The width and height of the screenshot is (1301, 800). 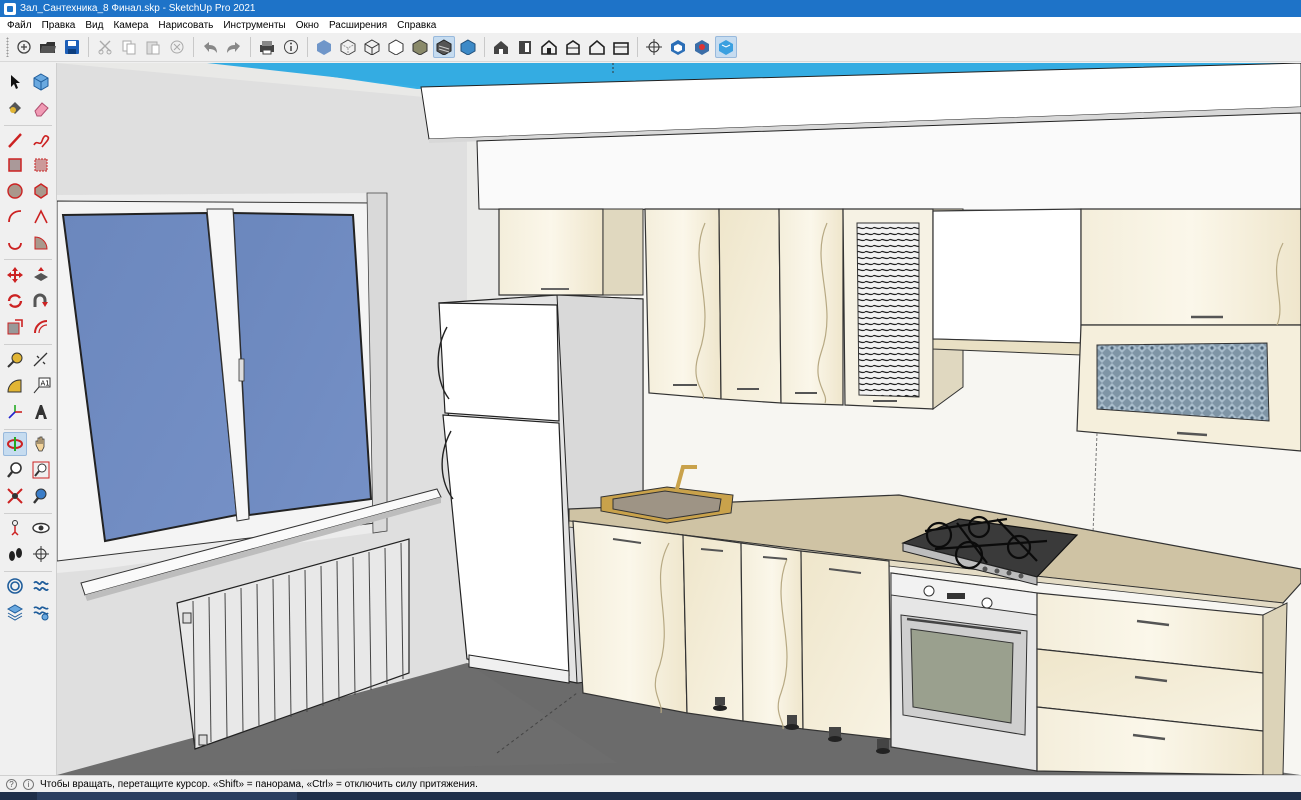 What do you see at coordinates (654, 47) in the screenshot?
I see `section-plane-icon` at bounding box center [654, 47].